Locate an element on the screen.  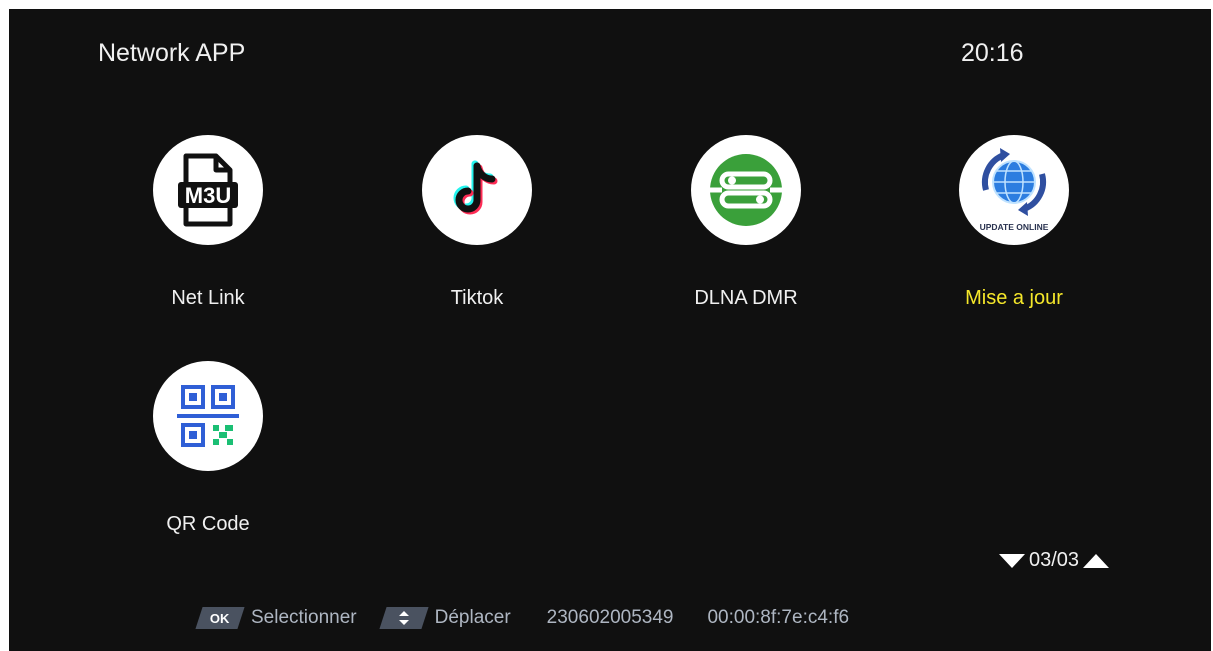
tiktok-icon is located at coordinates (475, 187).